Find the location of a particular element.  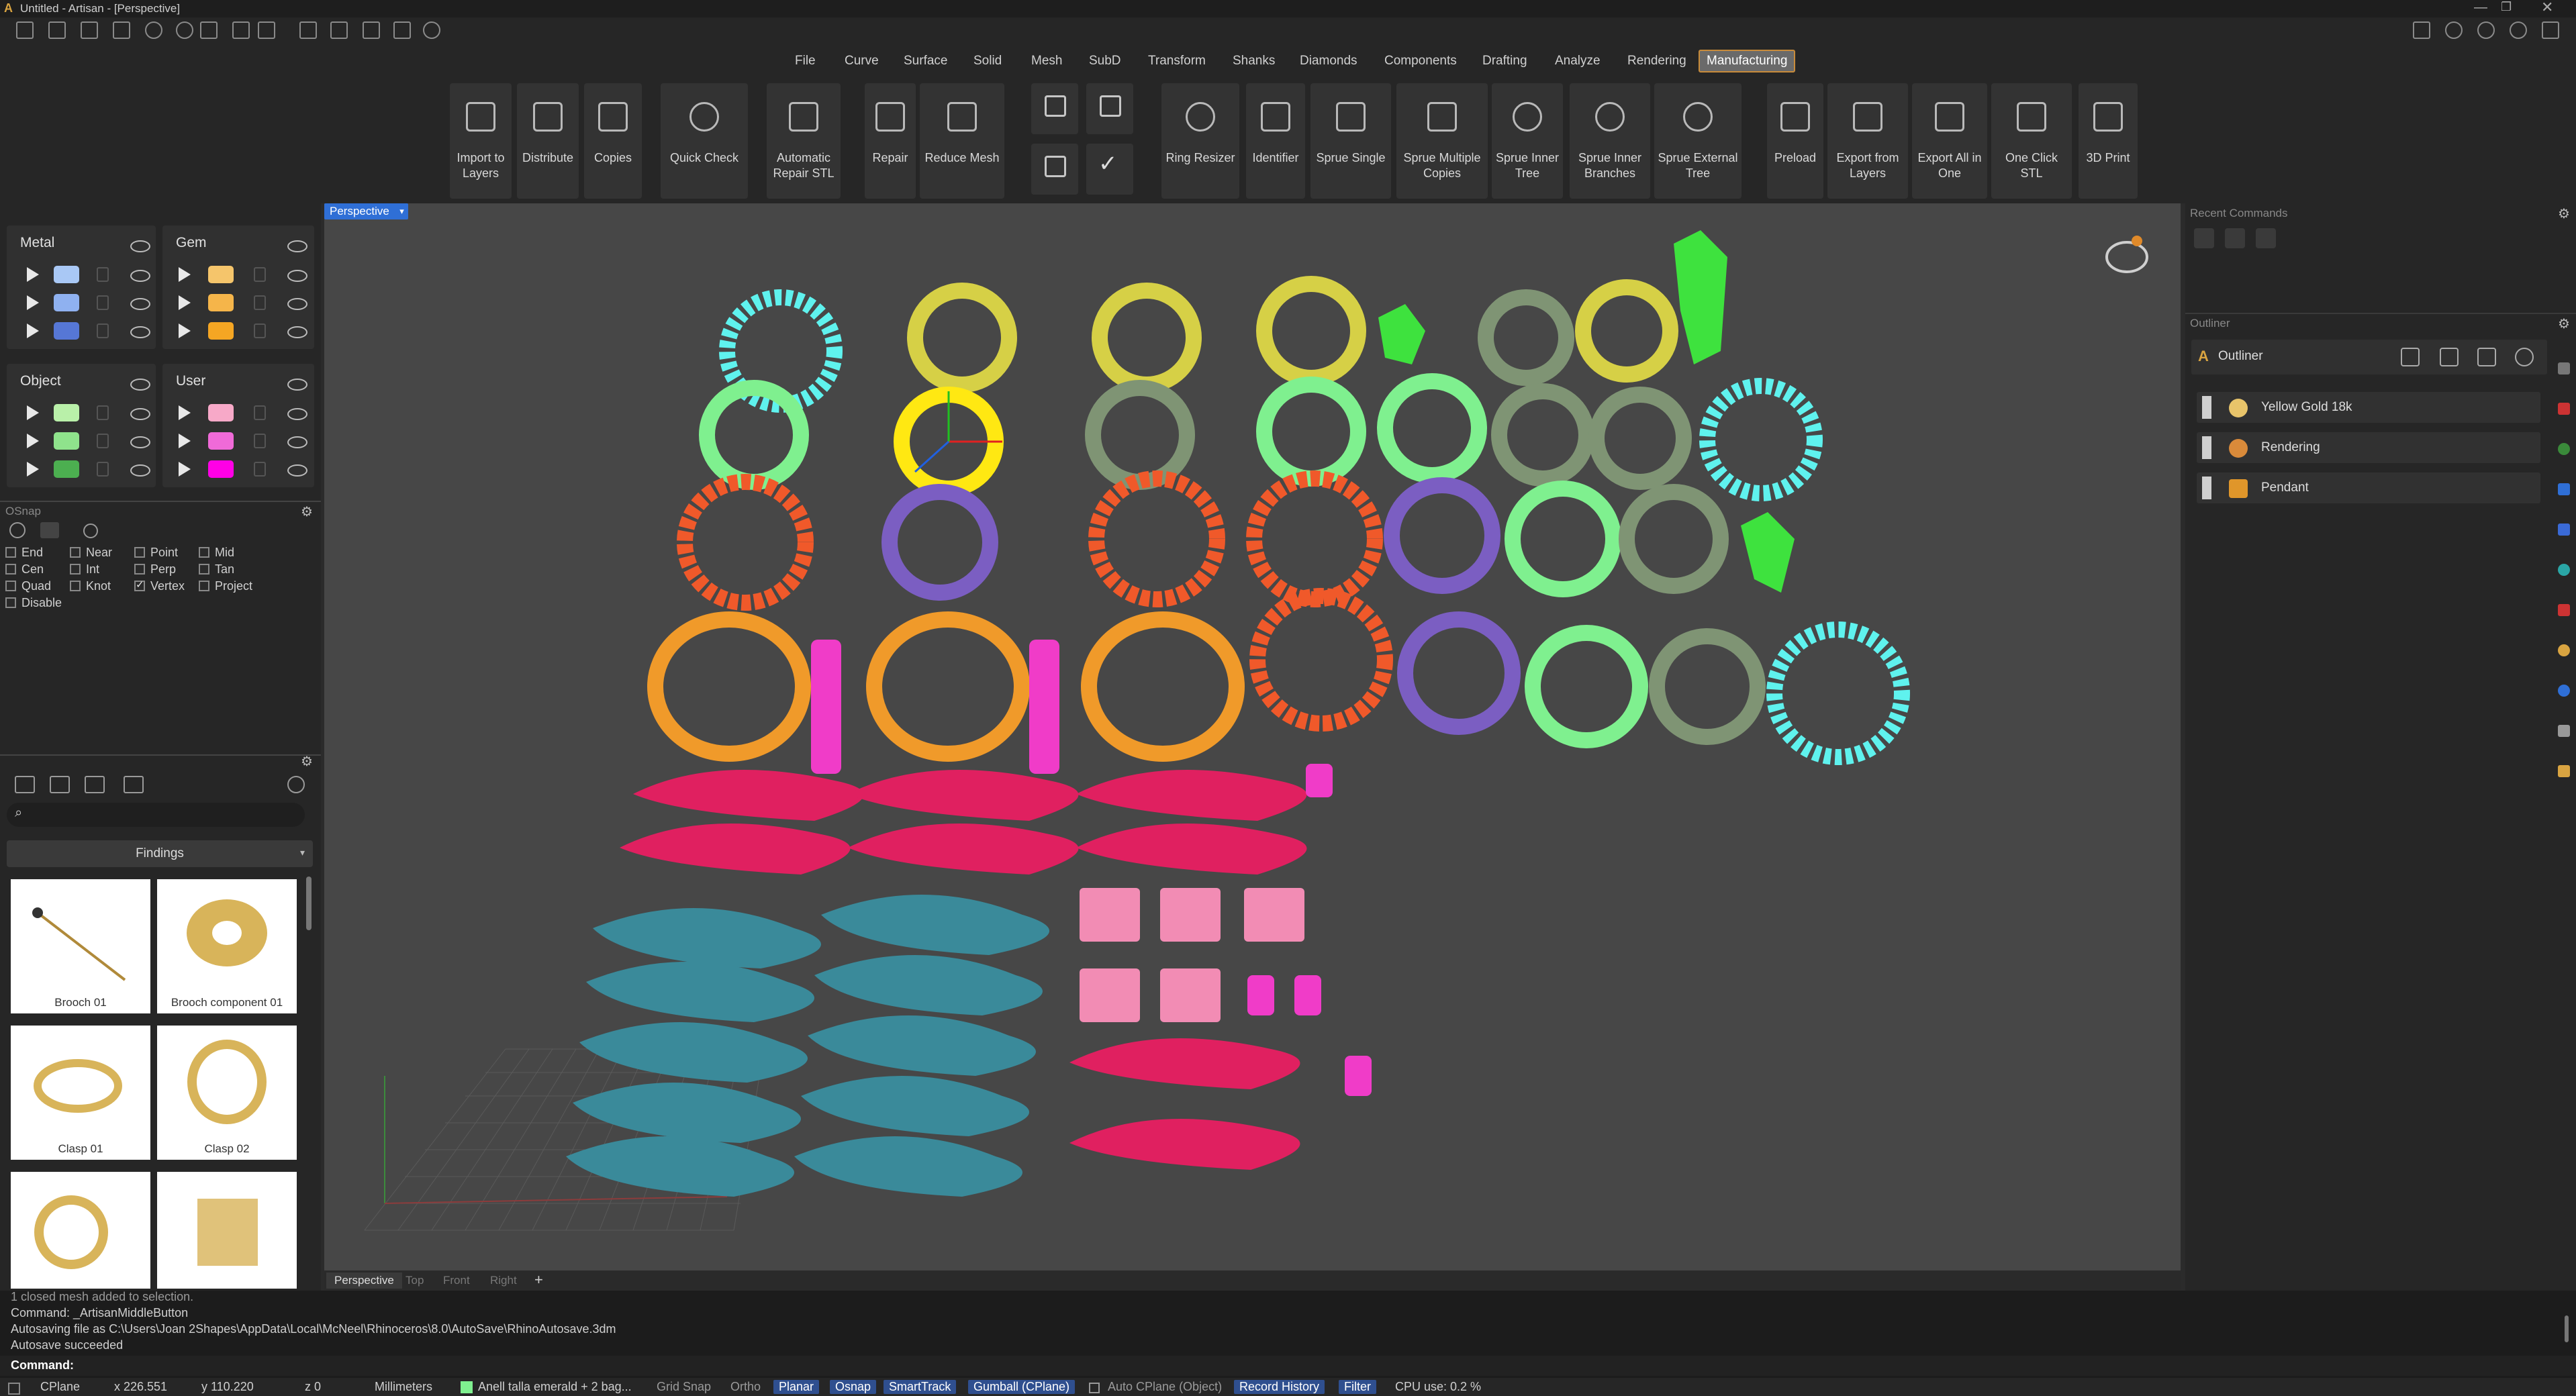

library-item: Brooch component 01 is located at coordinates (227, 946).